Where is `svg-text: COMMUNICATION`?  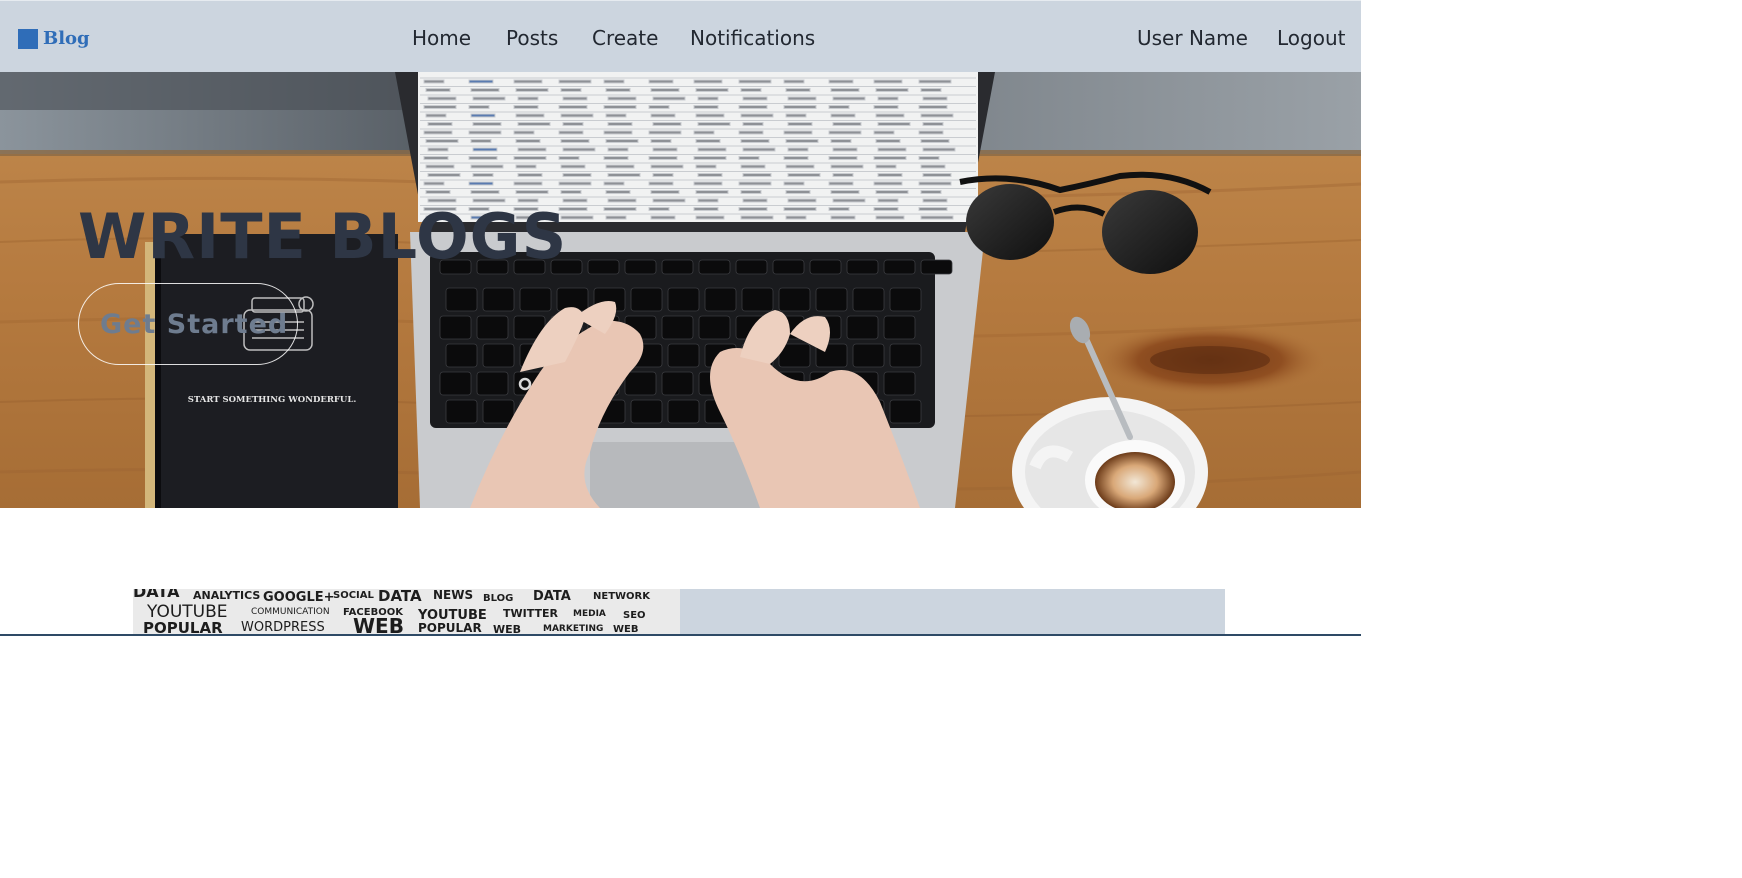 svg-text: COMMUNICATION is located at coordinates (290, 612).